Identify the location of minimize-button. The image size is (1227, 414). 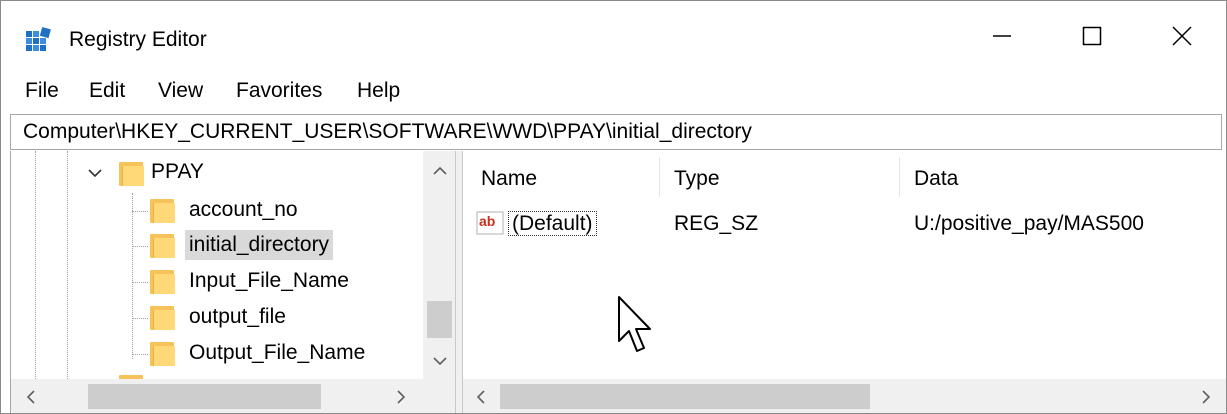
(1002, 36).